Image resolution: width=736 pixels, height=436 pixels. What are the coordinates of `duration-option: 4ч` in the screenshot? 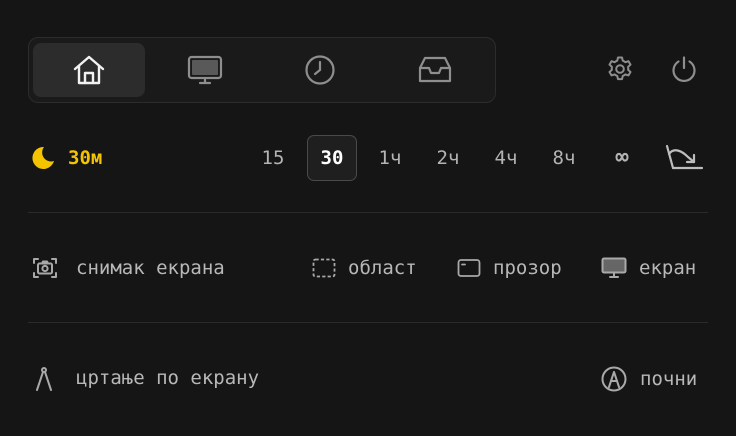 It's located at (506, 158).